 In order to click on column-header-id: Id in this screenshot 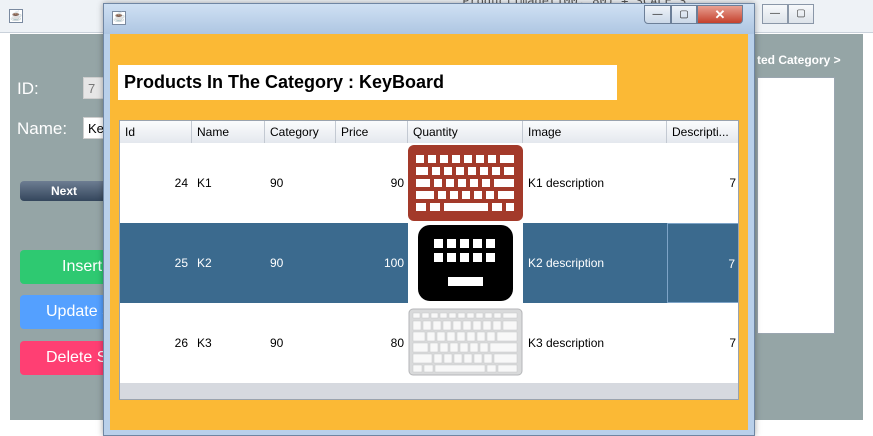, I will do `click(156, 132)`.